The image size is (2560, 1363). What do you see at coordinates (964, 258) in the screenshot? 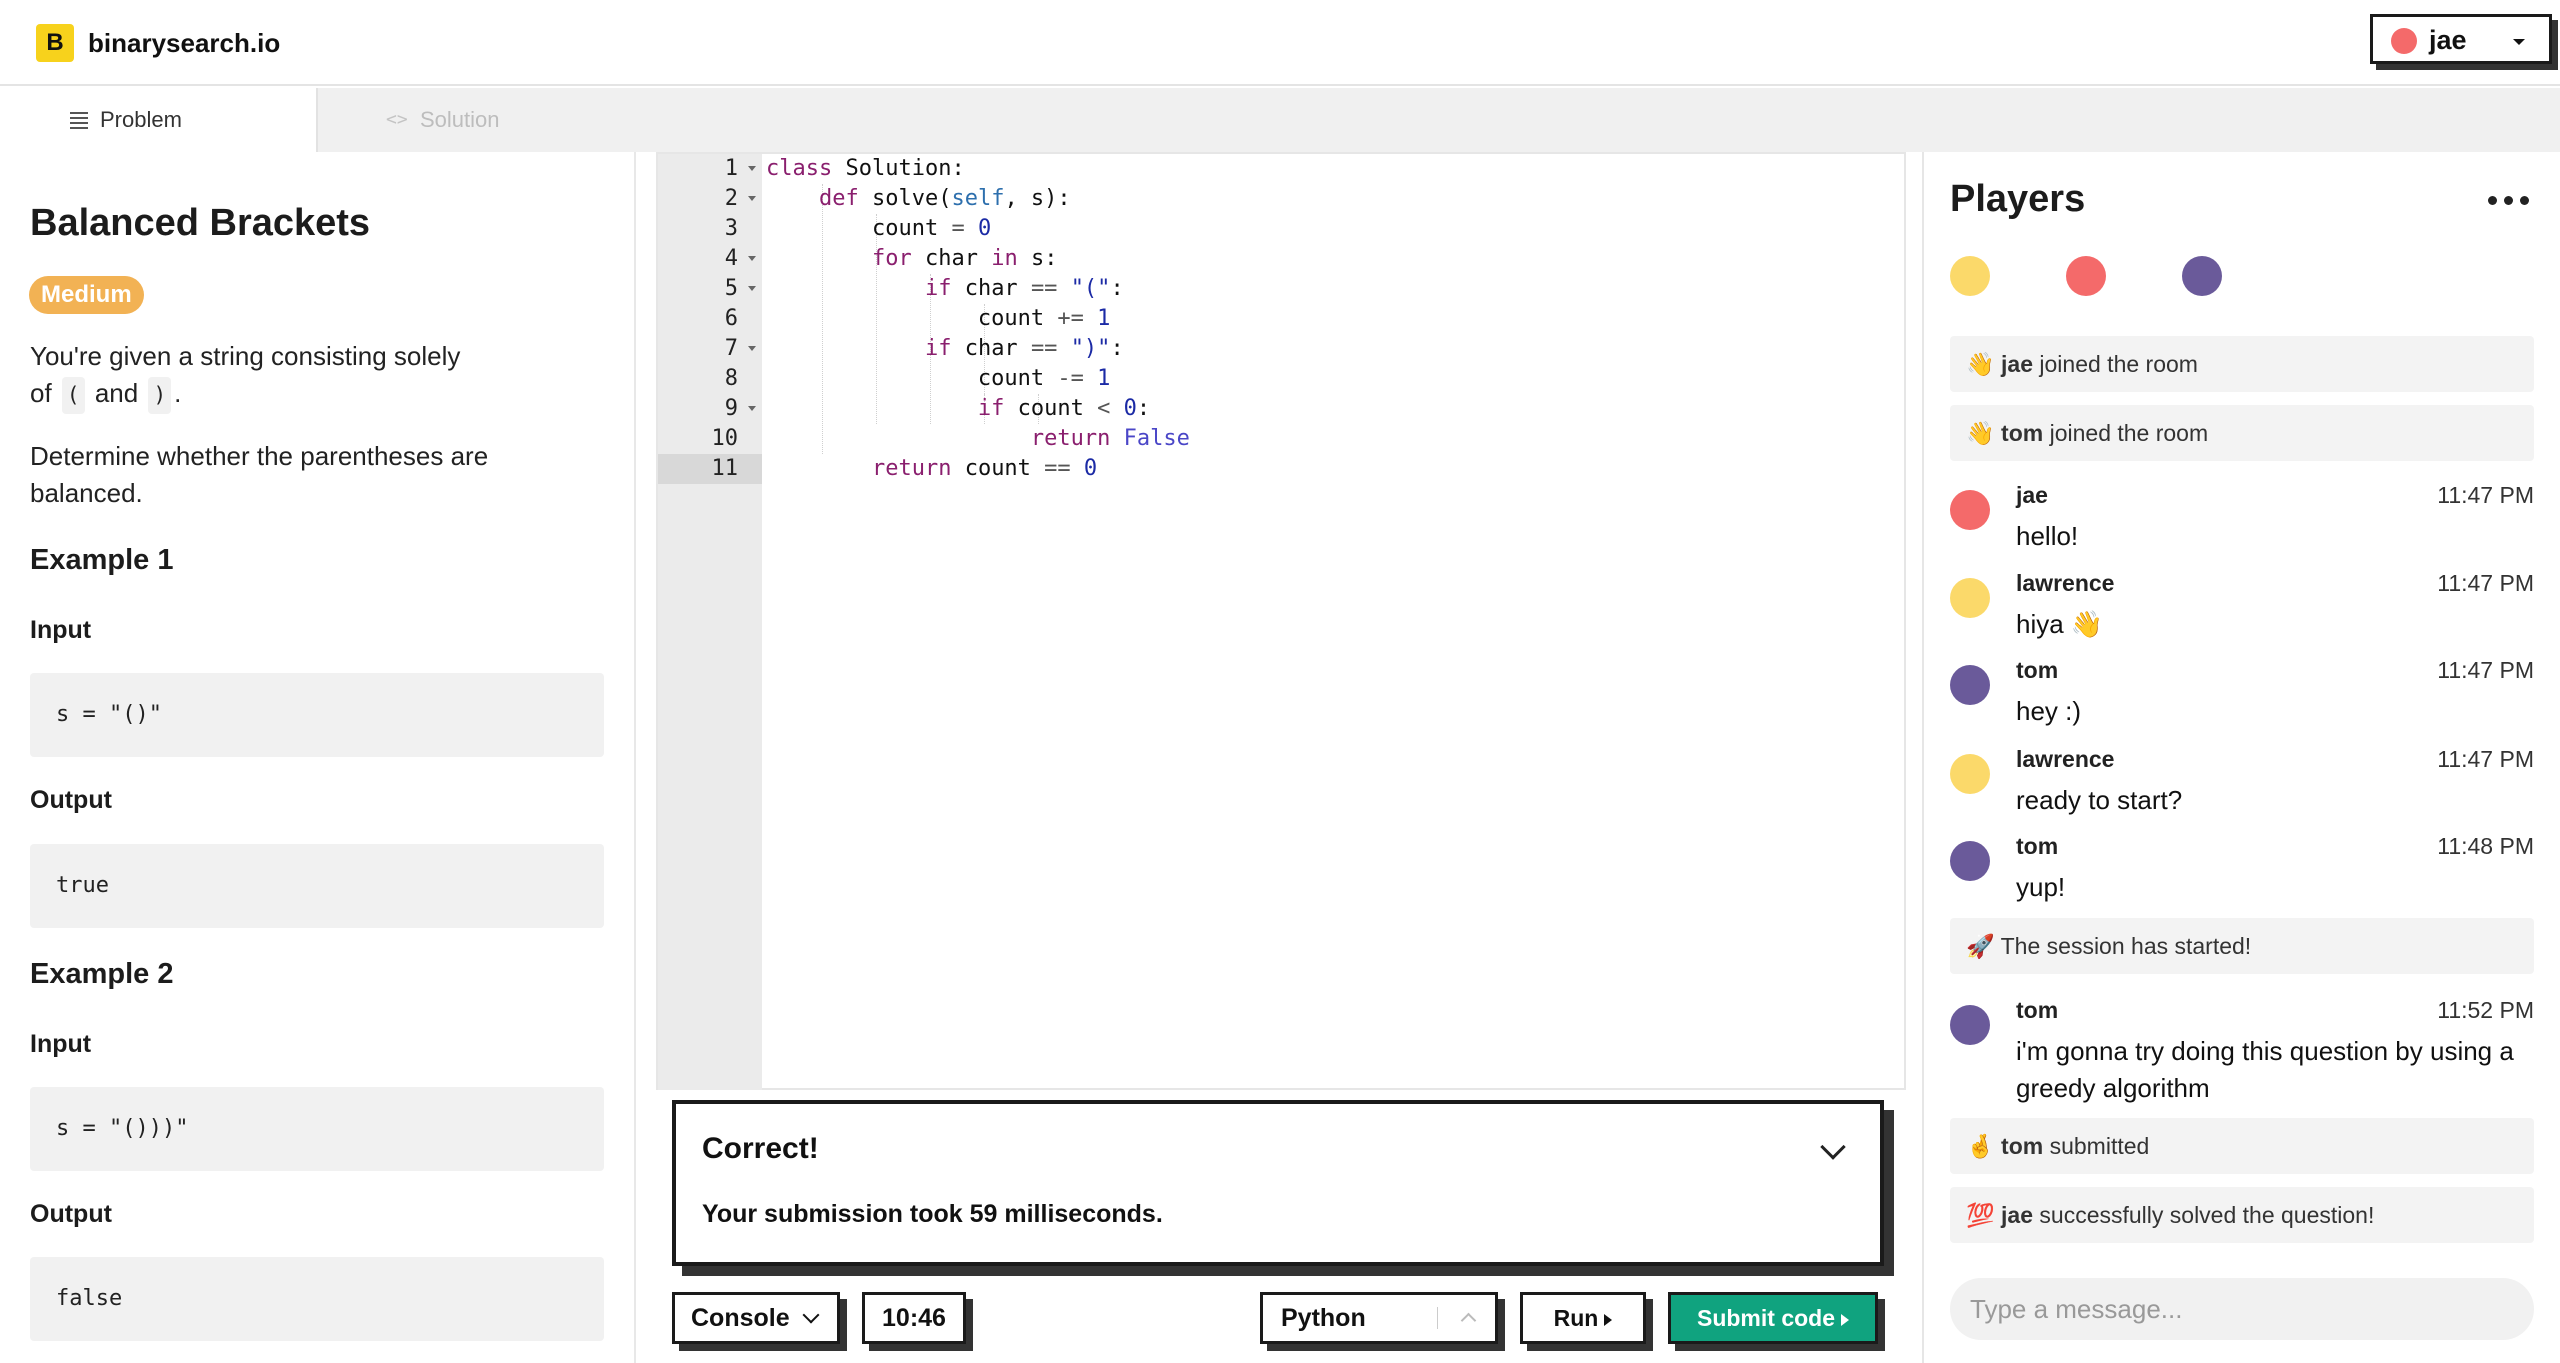
I see `code-line: for char in s:` at bounding box center [964, 258].